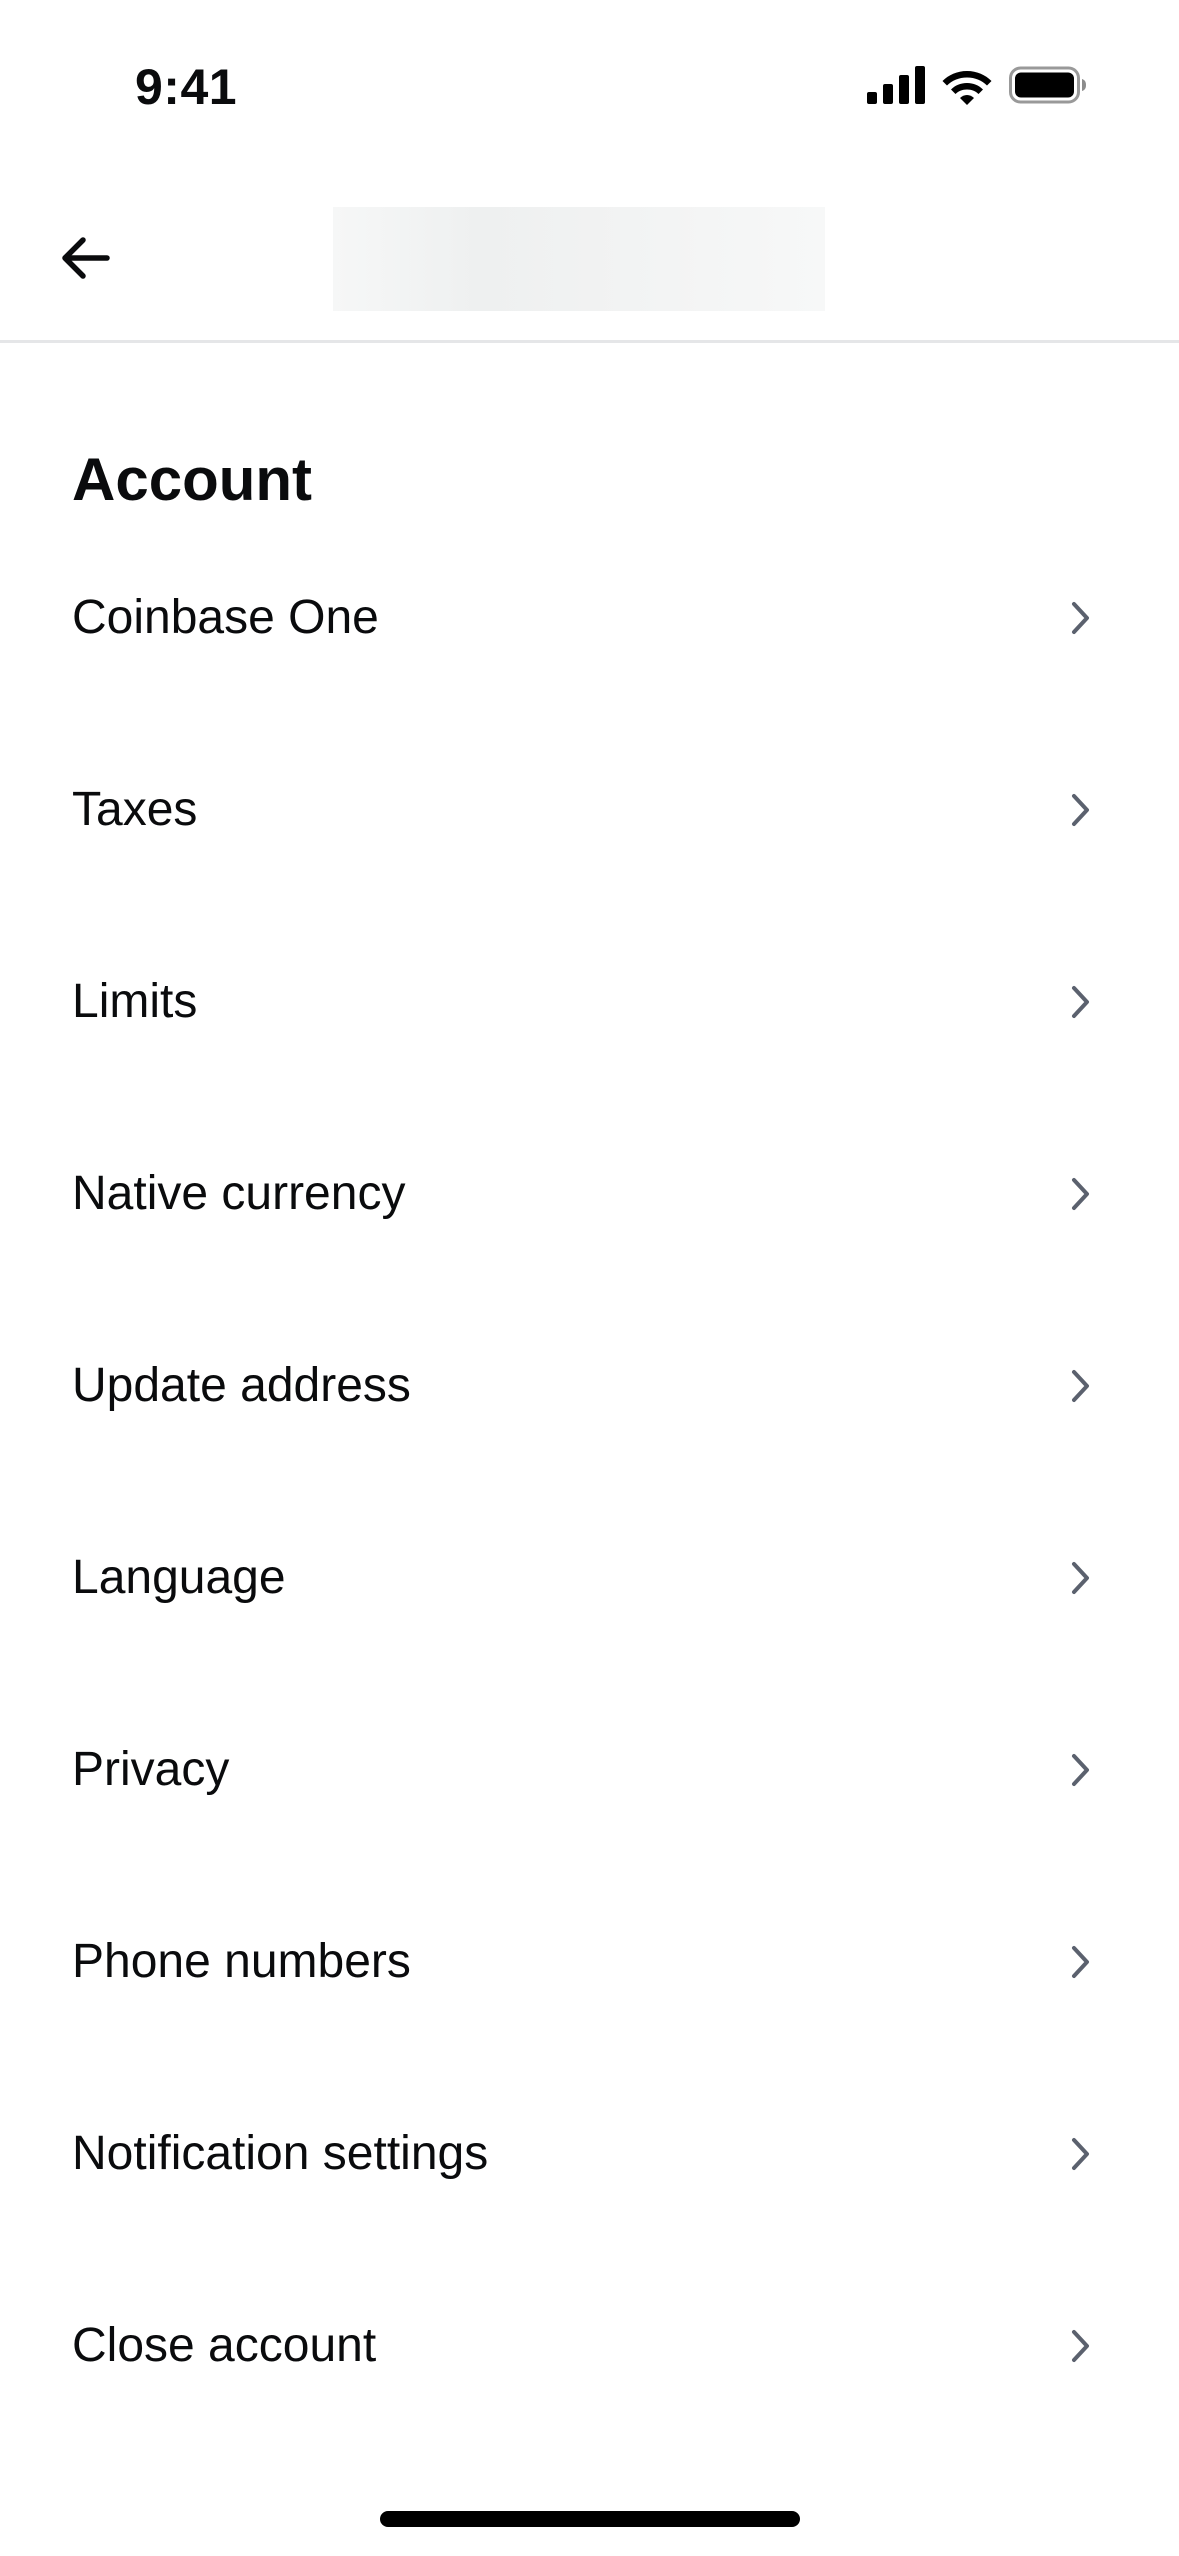 The height and width of the screenshot is (2556, 1179). What do you see at coordinates (589, 618) in the screenshot?
I see `menu-item-coinbase-one: Coinbase One` at bounding box center [589, 618].